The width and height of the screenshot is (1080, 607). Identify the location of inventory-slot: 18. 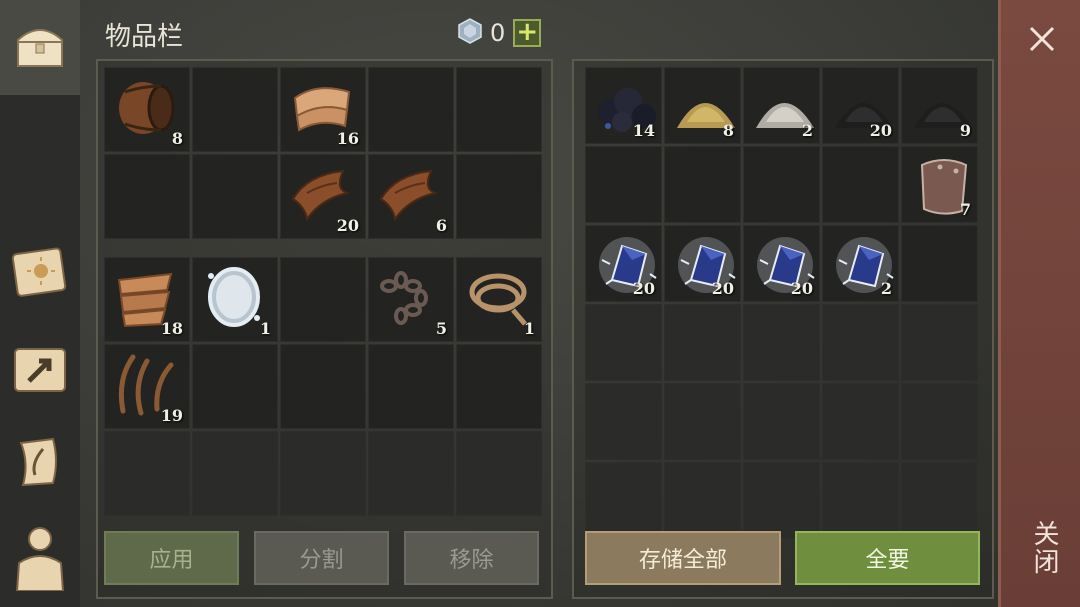
(147, 299).